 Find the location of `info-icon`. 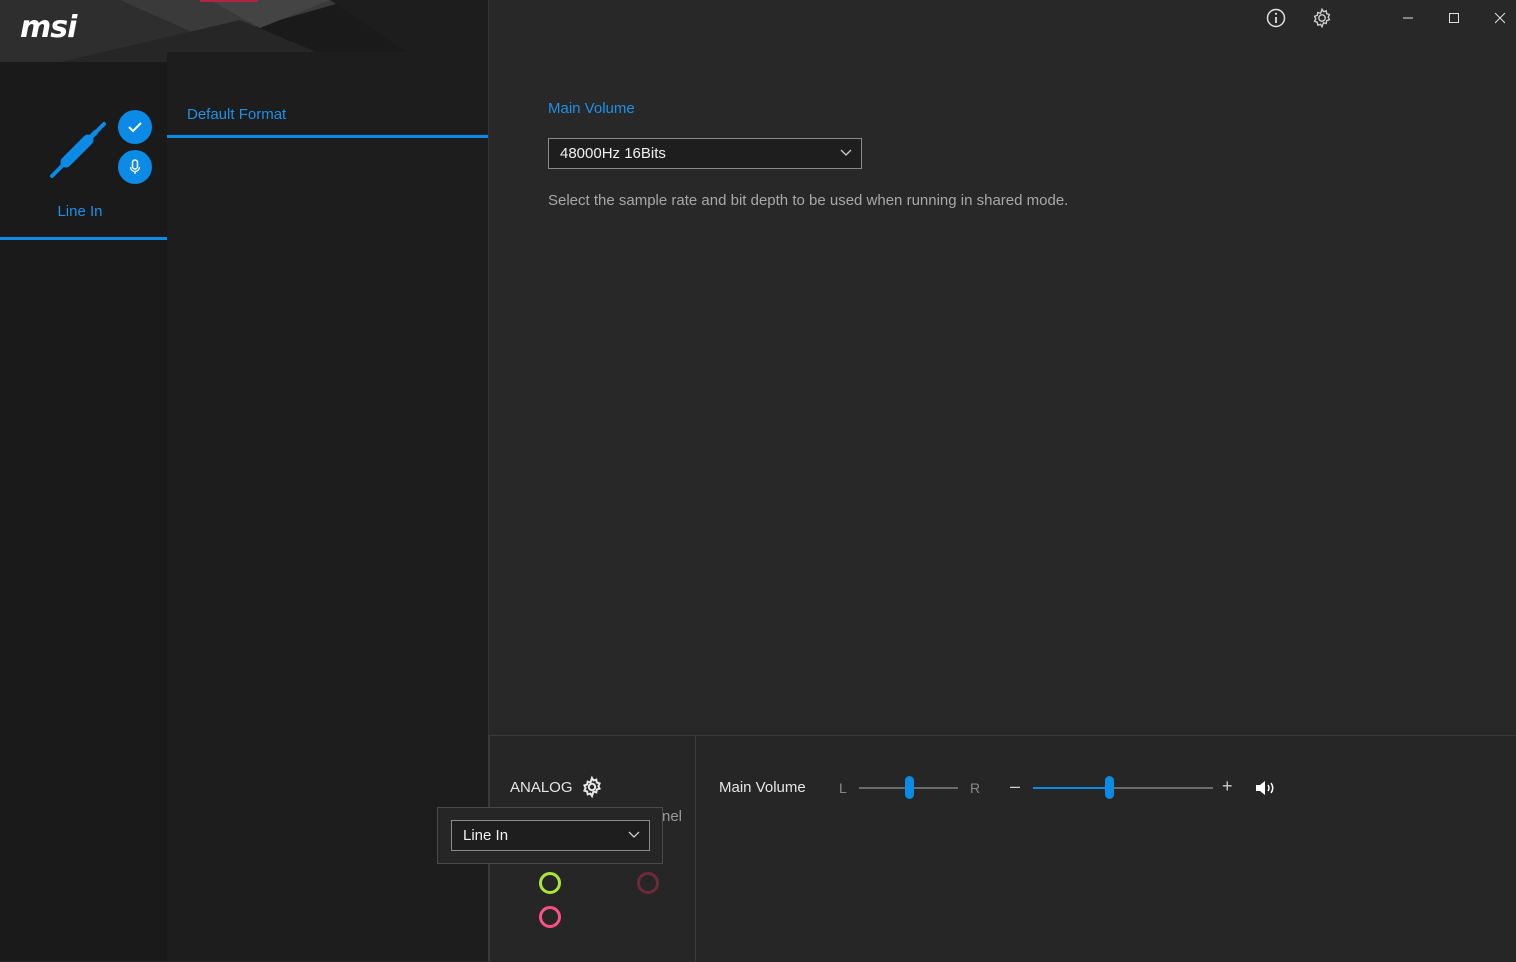

info-icon is located at coordinates (1276, 18).